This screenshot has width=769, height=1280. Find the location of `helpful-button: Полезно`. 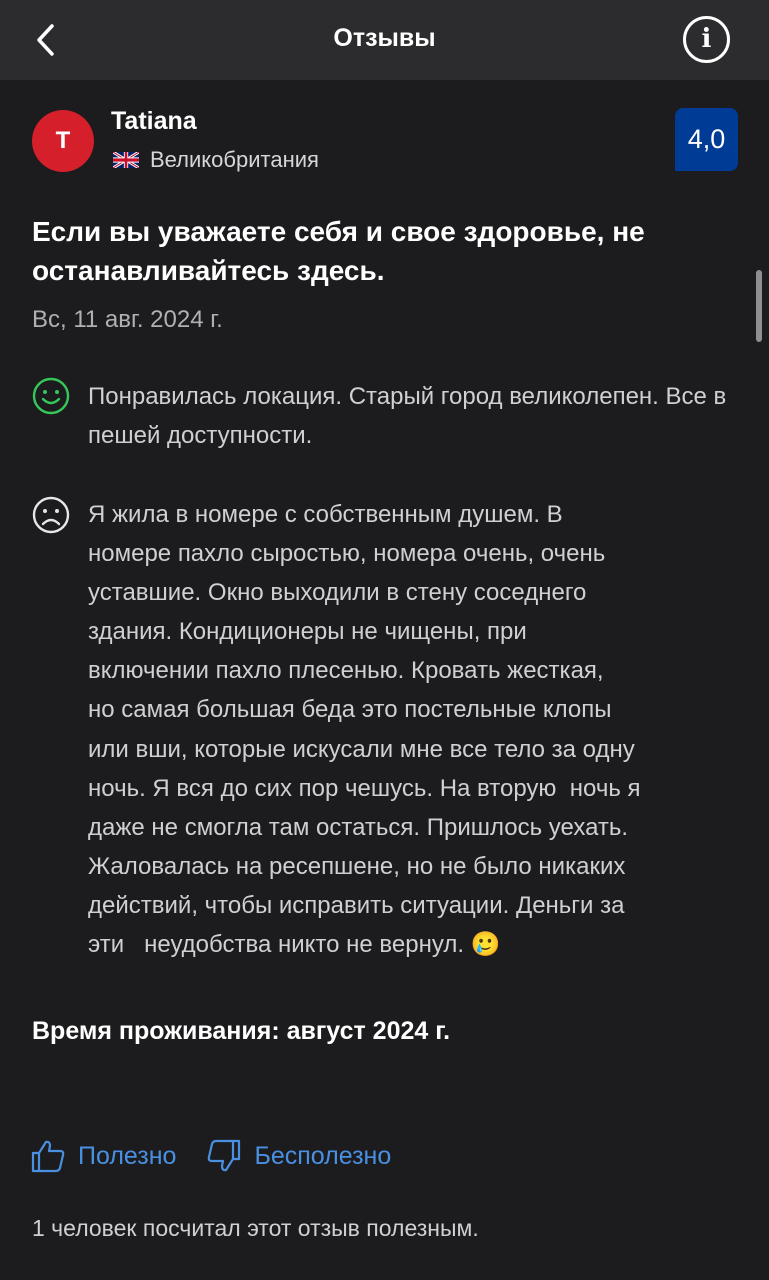

helpful-button: Полезно is located at coordinates (103, 1156).